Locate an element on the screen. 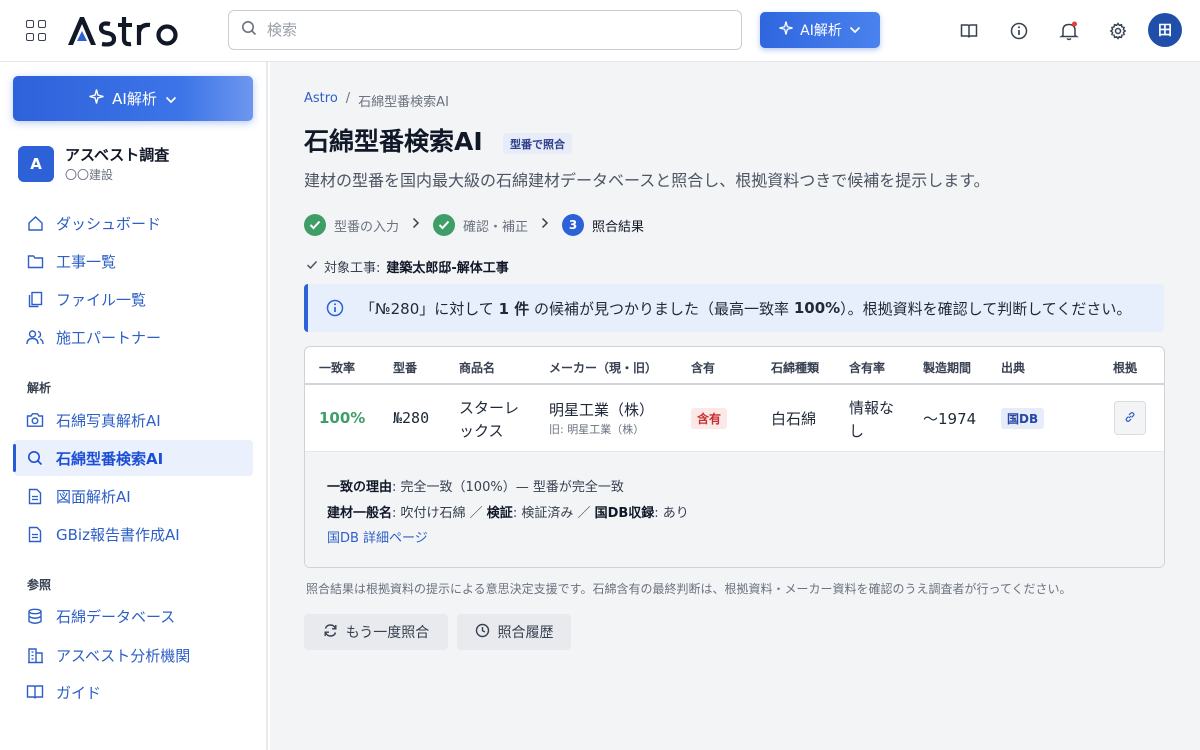  maker-name: 明星工業（株） is located at coordinates (602, 410).